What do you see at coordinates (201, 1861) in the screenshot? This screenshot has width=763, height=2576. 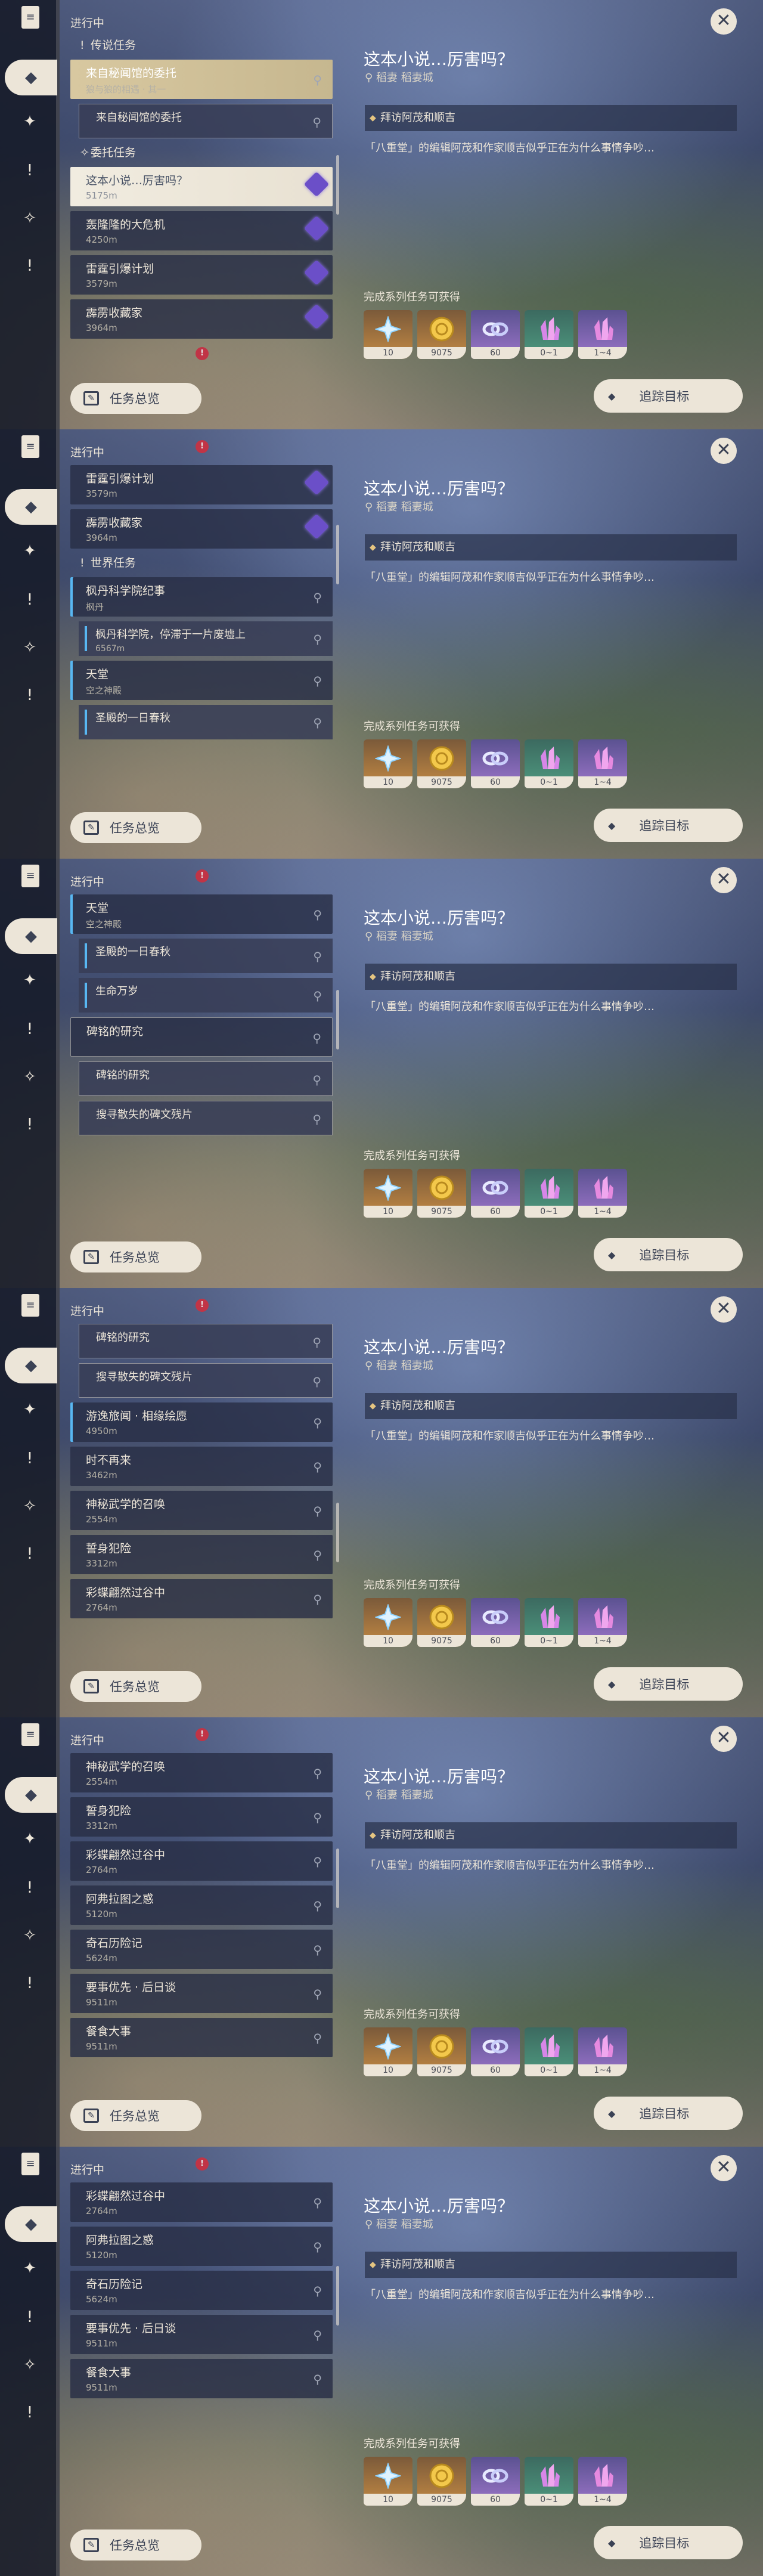 I see `quest-card: 彩蝶翩然过谷中 2764m ⚲` at bounding box center [201, 1861].